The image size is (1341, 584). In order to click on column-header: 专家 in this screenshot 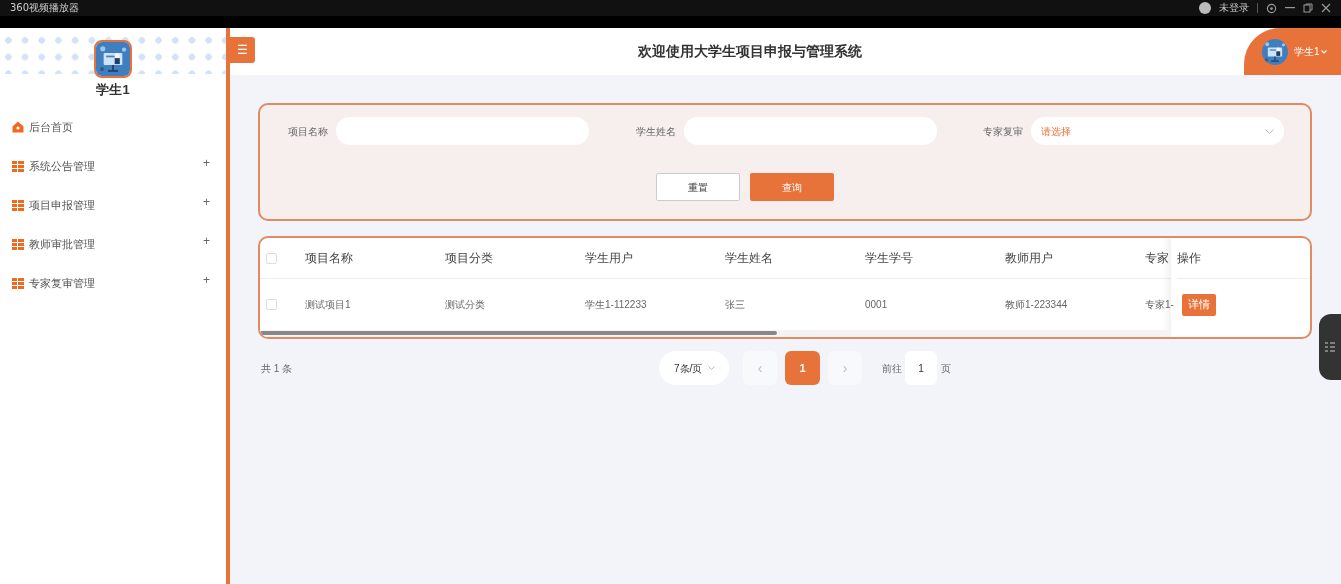, I will do `click(1157, 258)`.